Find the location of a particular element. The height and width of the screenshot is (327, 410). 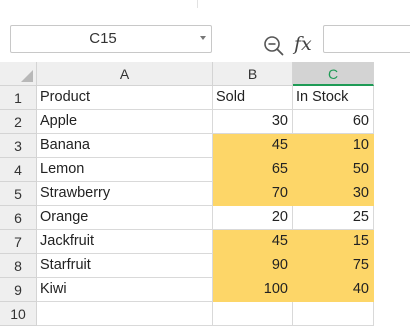

row-header-9: 9 is located at coordinates (18, 290).